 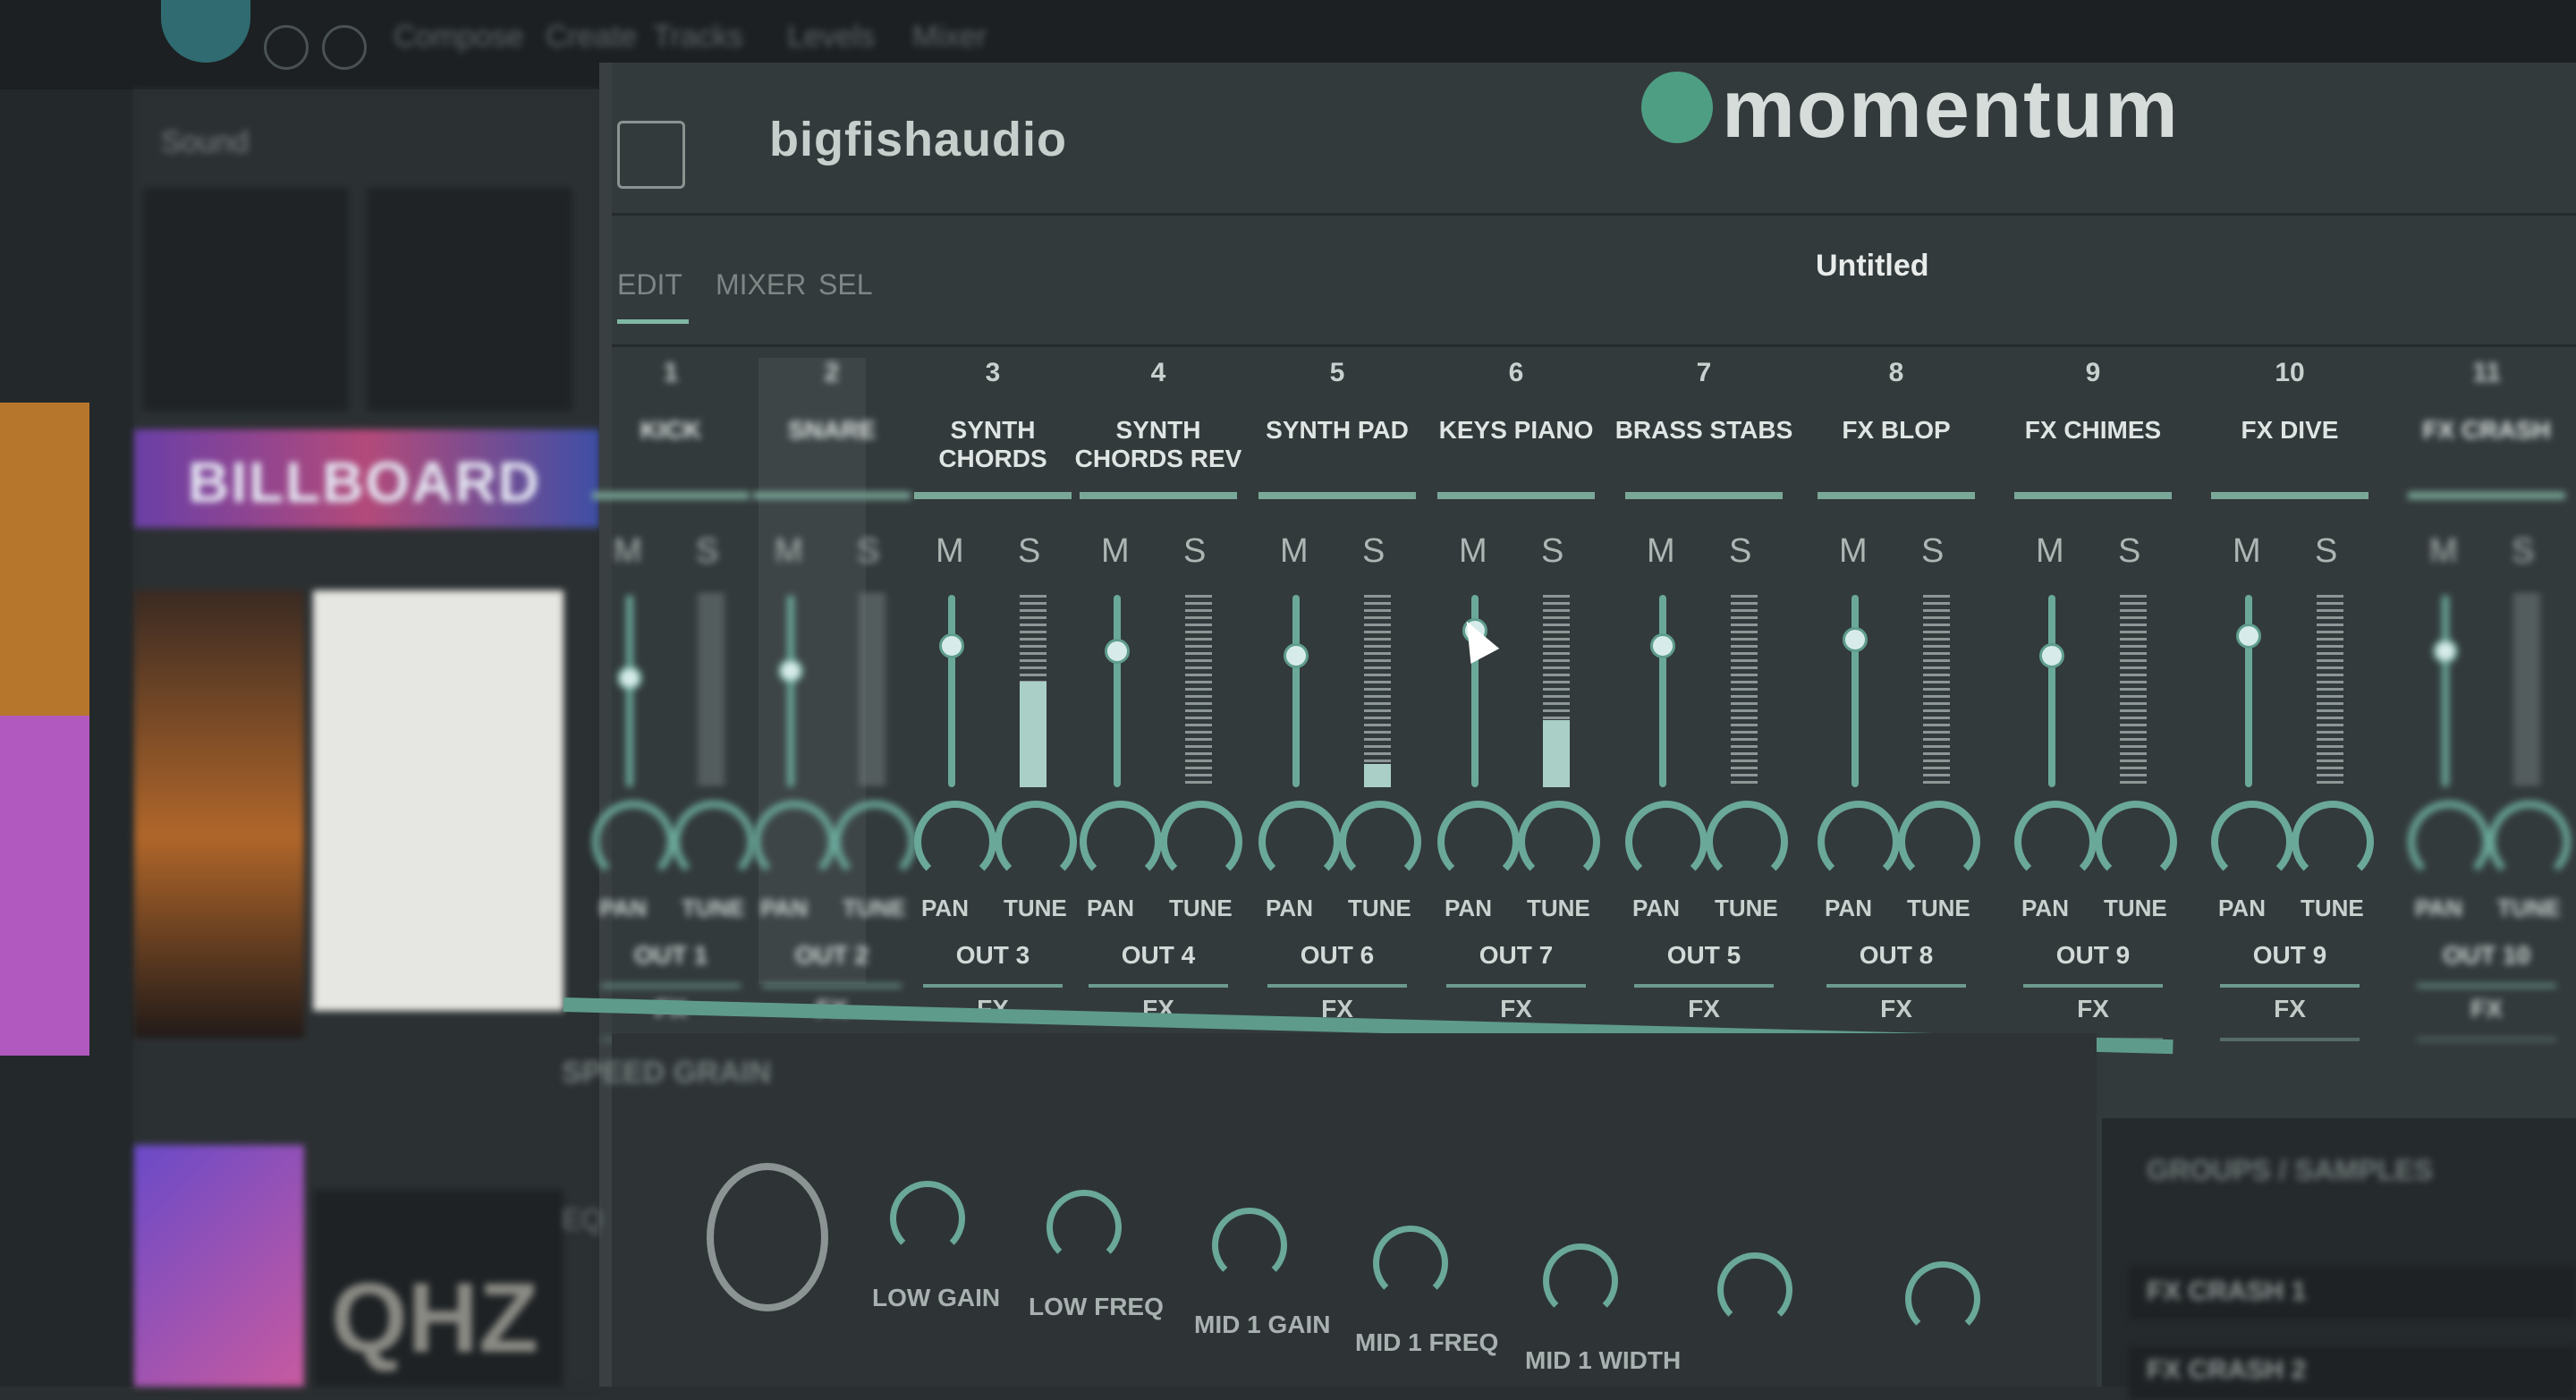 What do you see at coordinates (366, 479) in the screenshot?
I see `browser-banner: BILLBOARD` at bounding box center [366, 479].